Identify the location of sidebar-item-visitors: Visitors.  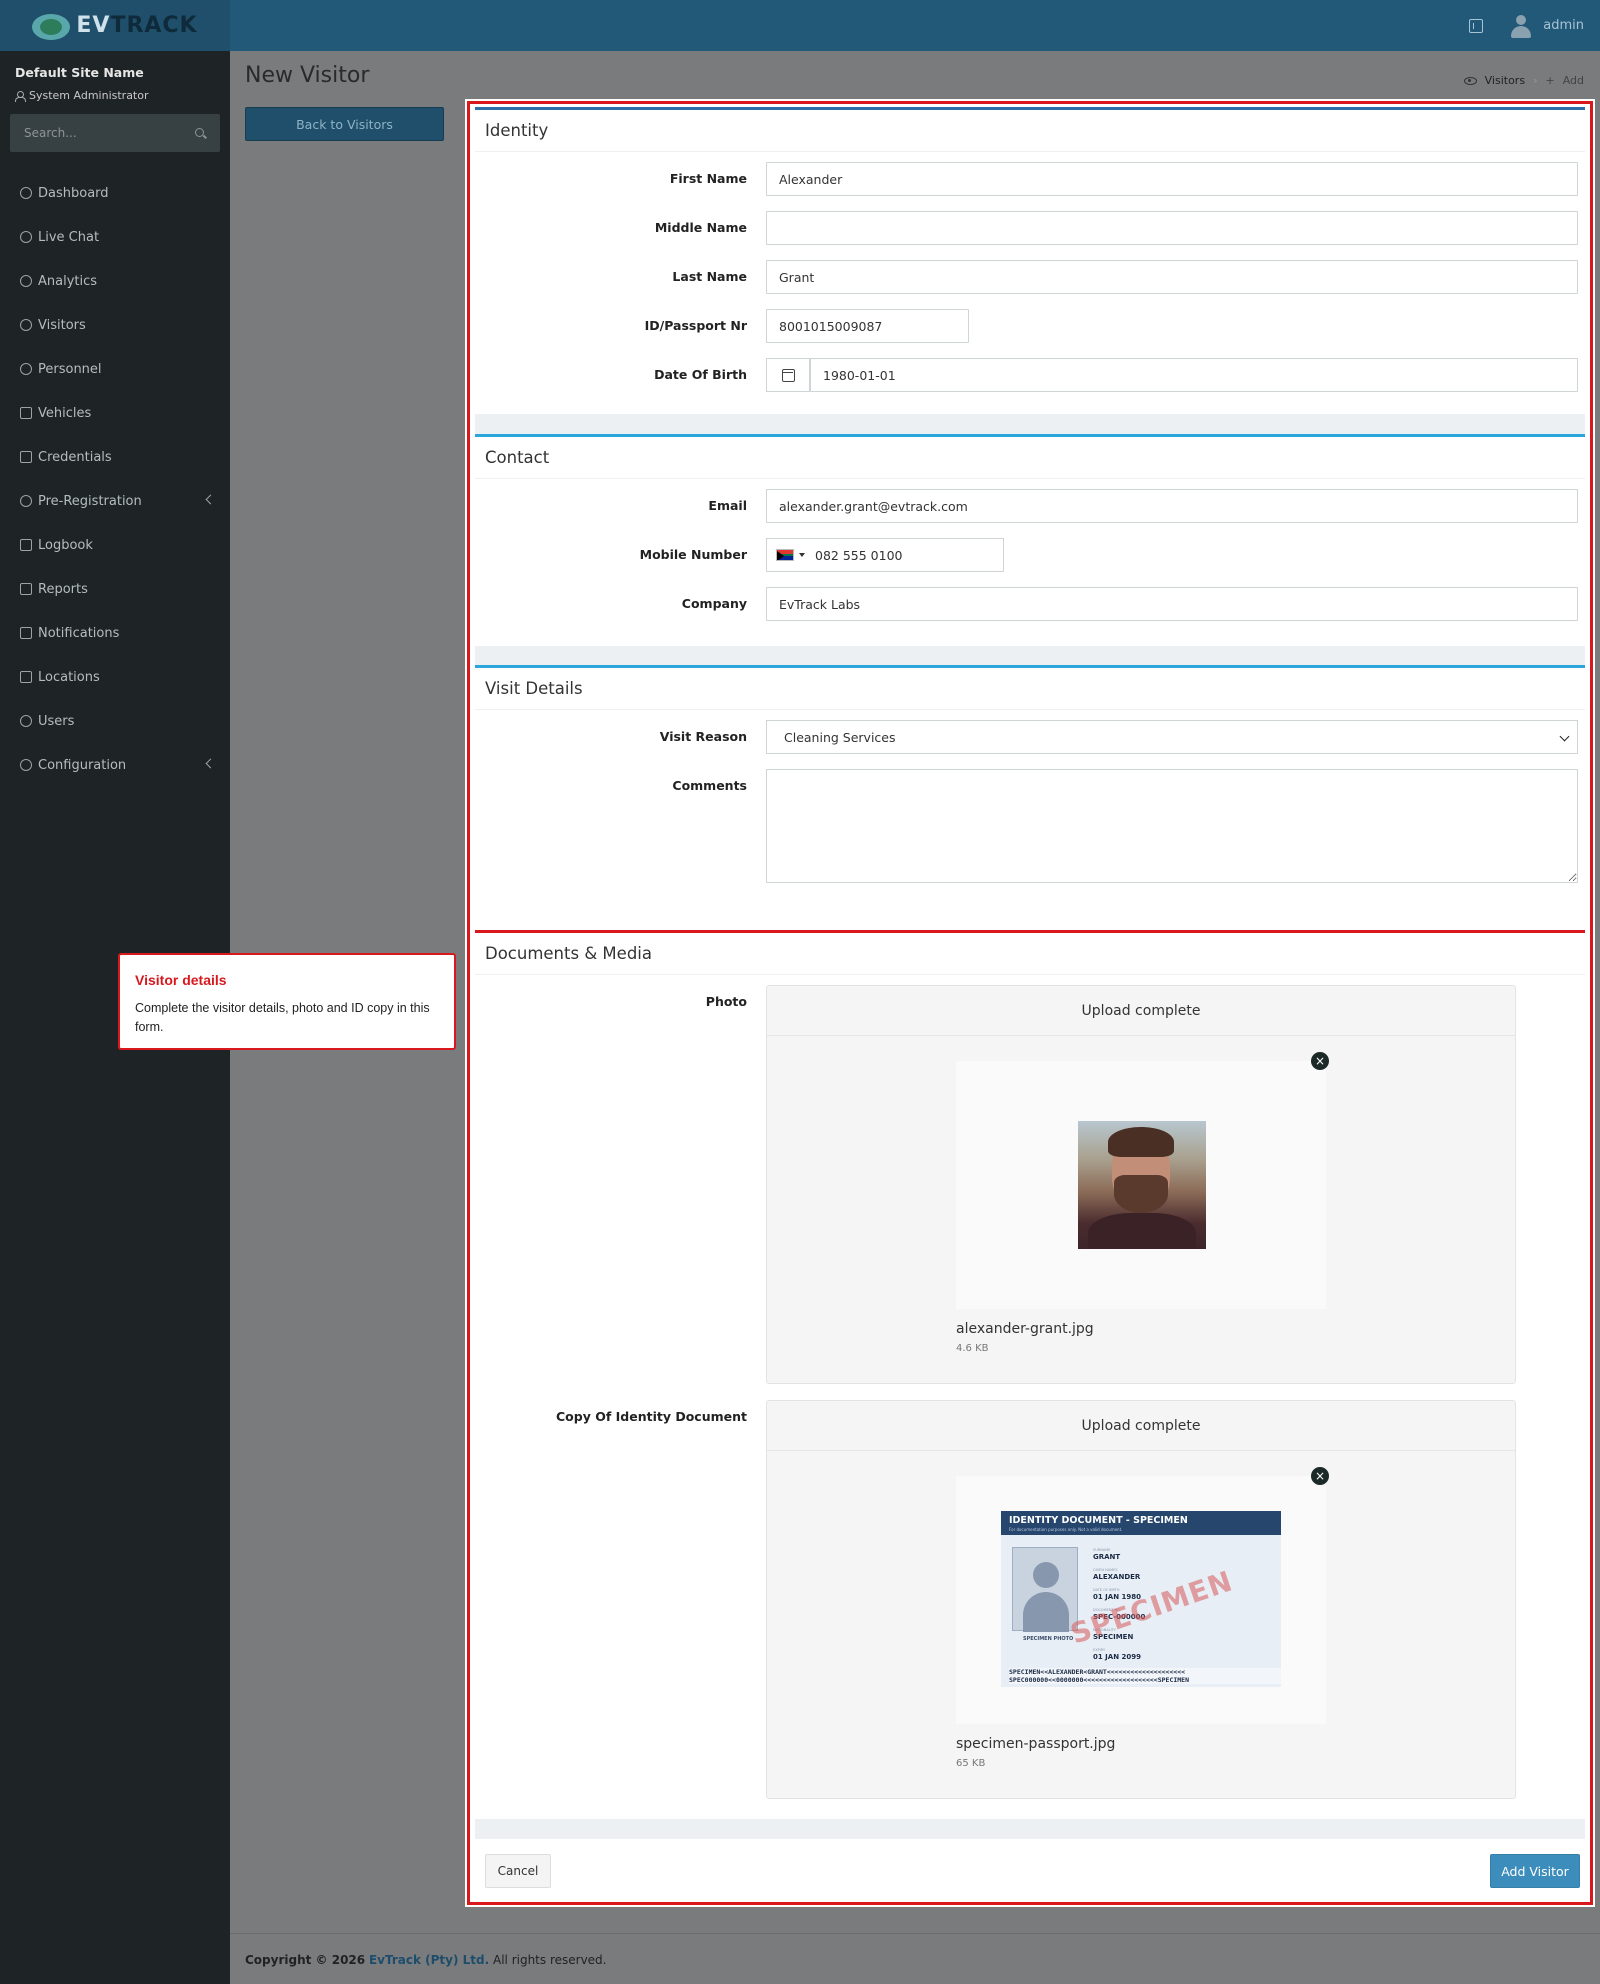
(115, 325).